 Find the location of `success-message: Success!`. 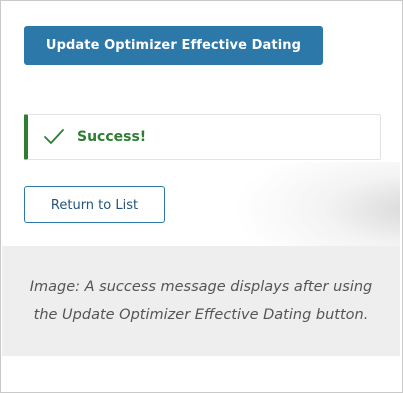

success-message: Success! is located at coordinates (112, 137).